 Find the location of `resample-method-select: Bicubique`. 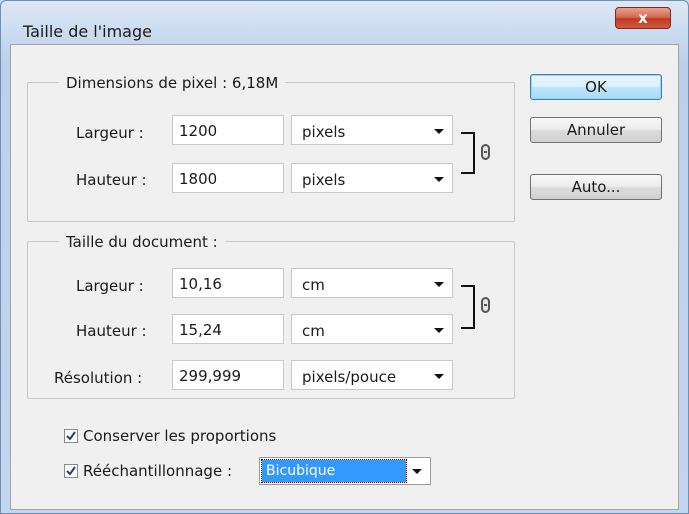

resample-method-select: Bicubique is located at coordinates (345, 471).